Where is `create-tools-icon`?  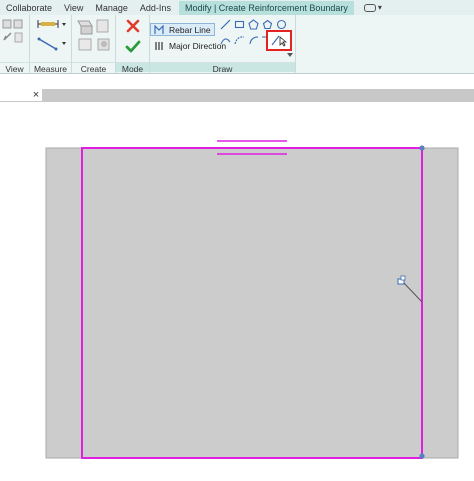
create-tools-icon is located at coordinates (94, 35).